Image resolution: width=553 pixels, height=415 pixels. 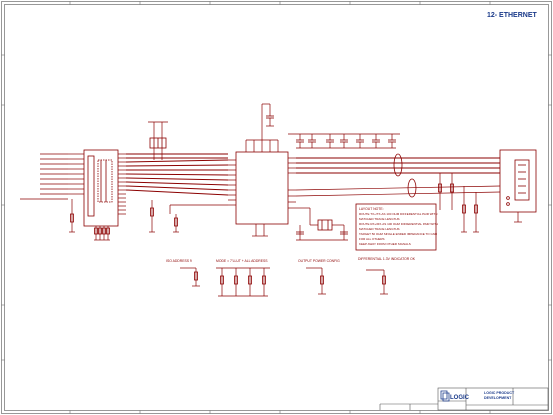 I want to click on logo-text: LOGIC, so click(x=460, y=398).